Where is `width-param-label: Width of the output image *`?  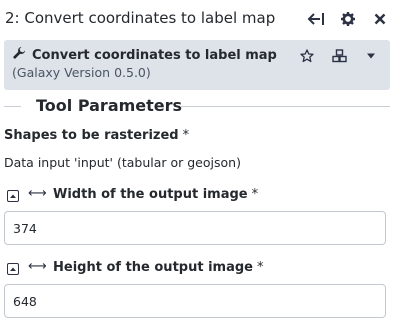 width-param-label: Width of the output image * is located at coordinates (155, 194).